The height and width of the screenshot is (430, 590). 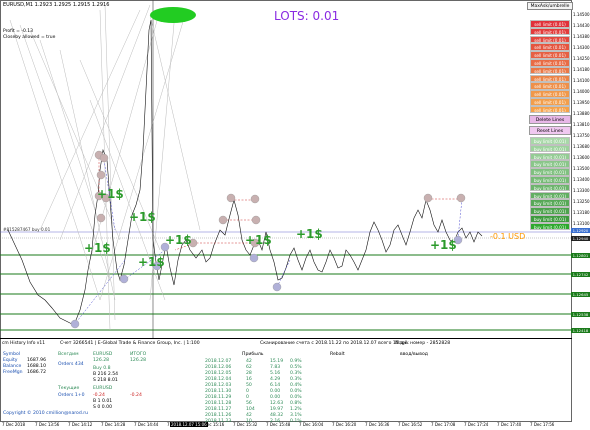 I want to click on price-tick-label: 1.14100, so click(x=581, y=80).